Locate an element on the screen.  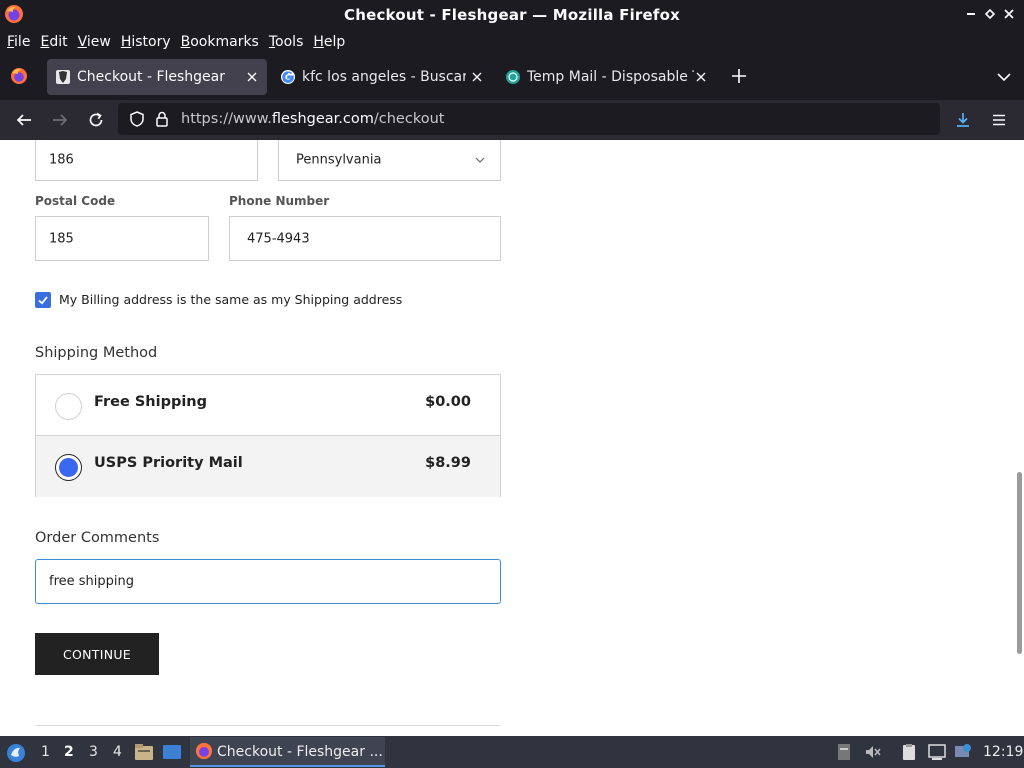
volume-muted-icon is located at coordinates (873, 752).